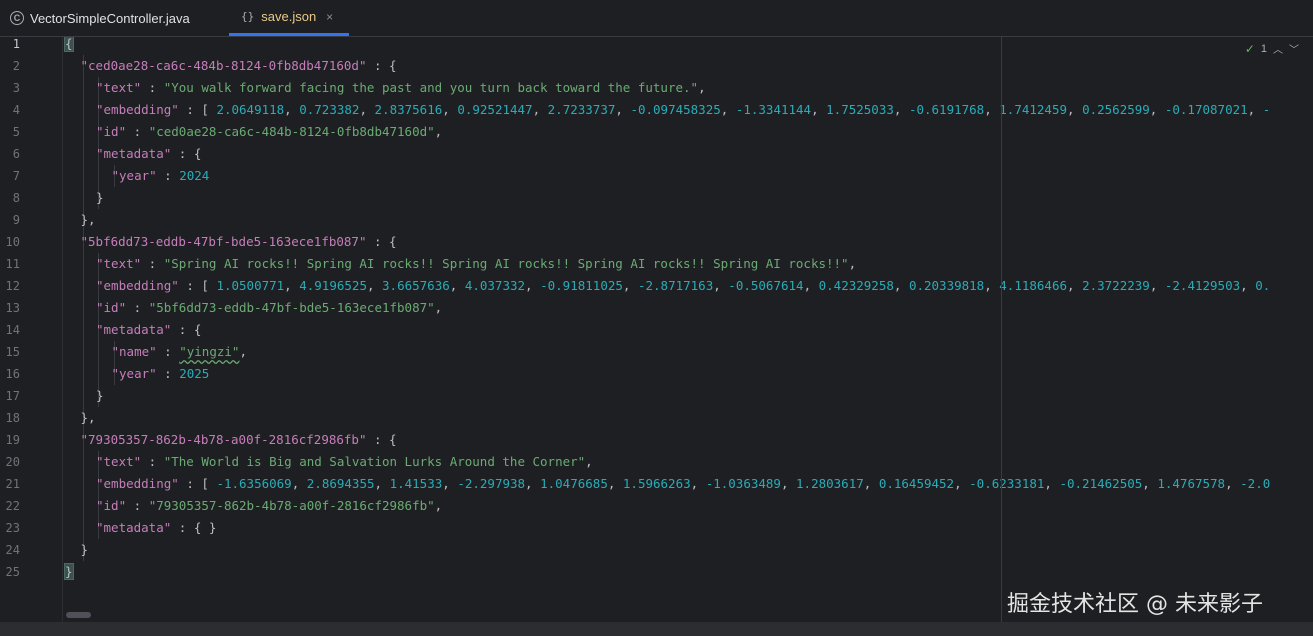 The width and height of the screenshot is (1313, 636). I want to click on code-token: -0.21462505, so click(1101, 483).